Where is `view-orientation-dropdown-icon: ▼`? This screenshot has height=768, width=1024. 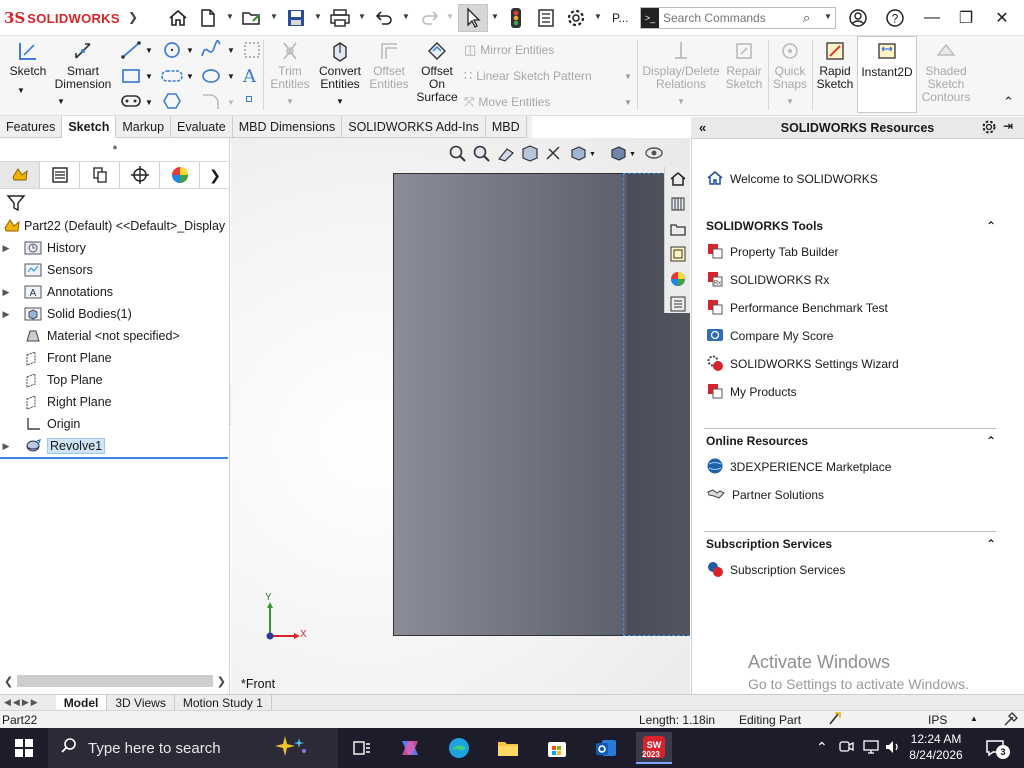
view-orientation-dropdown-icon: ▼ is located at coordinates (592, 154).